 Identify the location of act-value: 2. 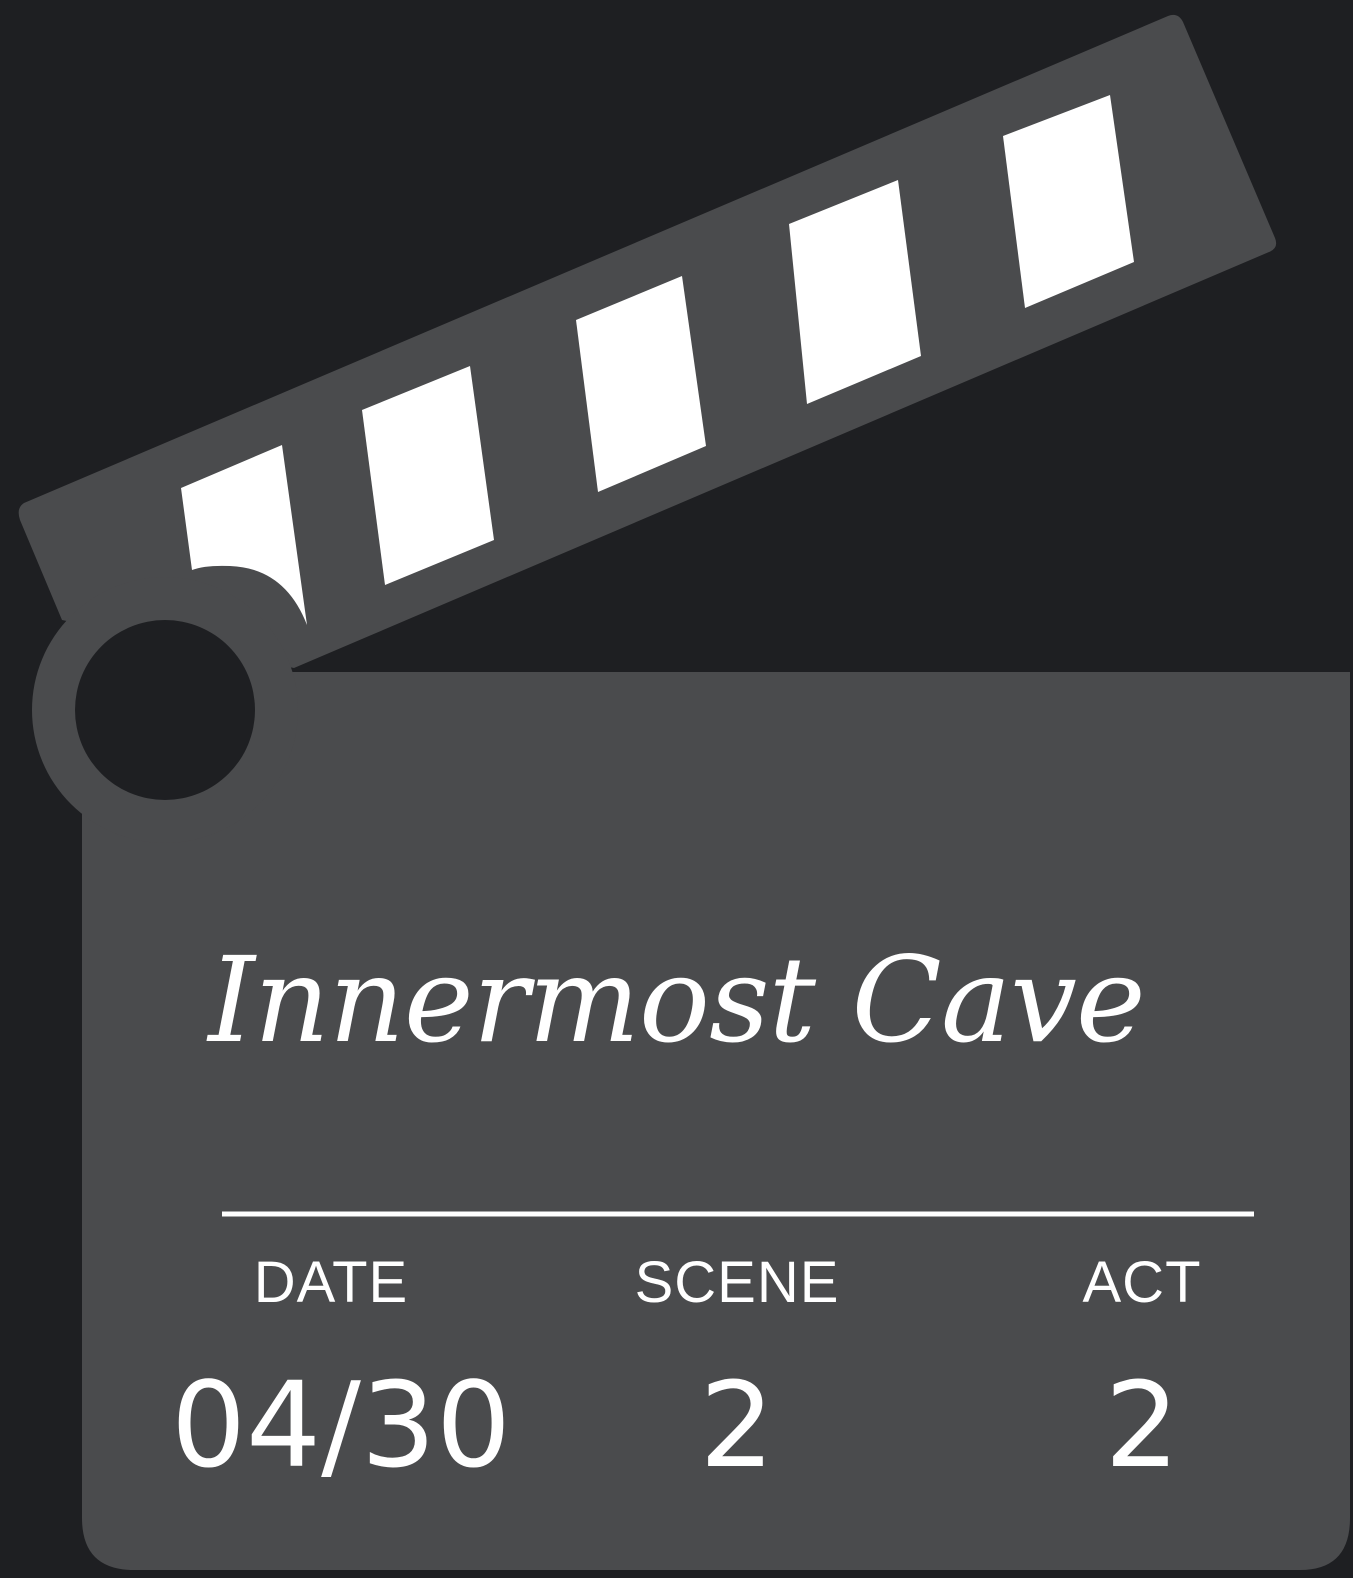
(1142, 1425).